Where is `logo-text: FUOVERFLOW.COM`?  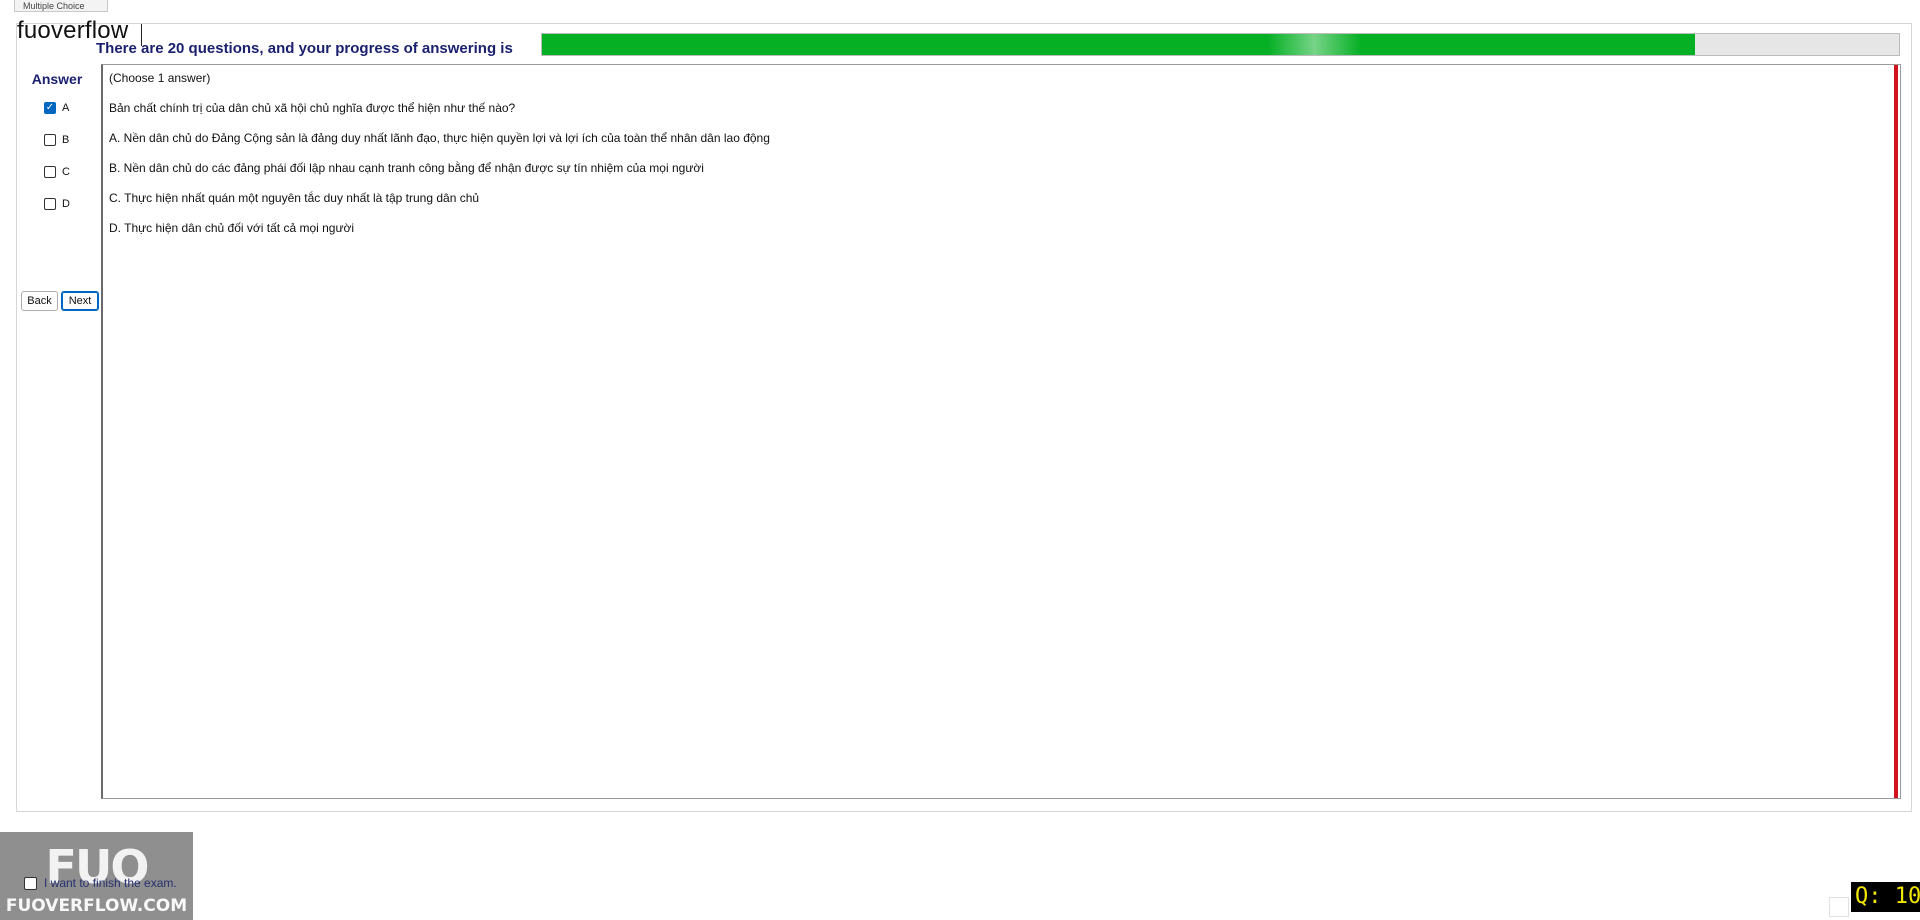 logo-text: FUOVERFLOW.COM is located at coordinates (96, 906).